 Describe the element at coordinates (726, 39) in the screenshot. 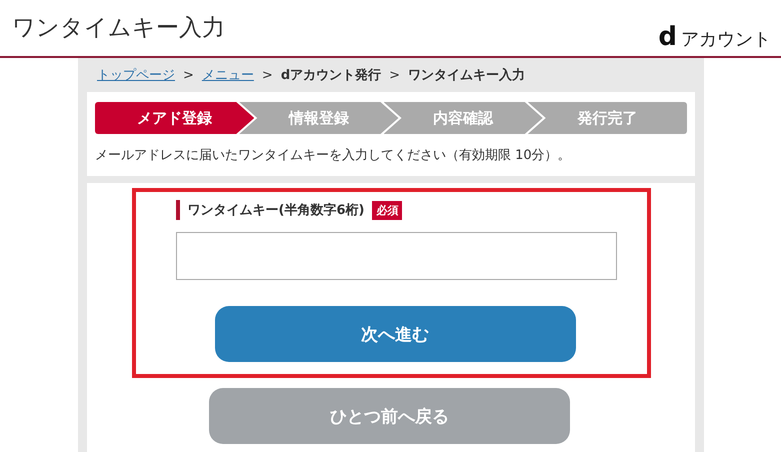

I see `logo-text: アカウント` at that location.